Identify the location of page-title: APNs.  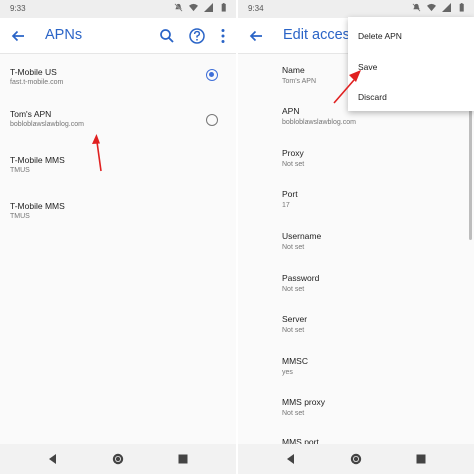
(64, 35).